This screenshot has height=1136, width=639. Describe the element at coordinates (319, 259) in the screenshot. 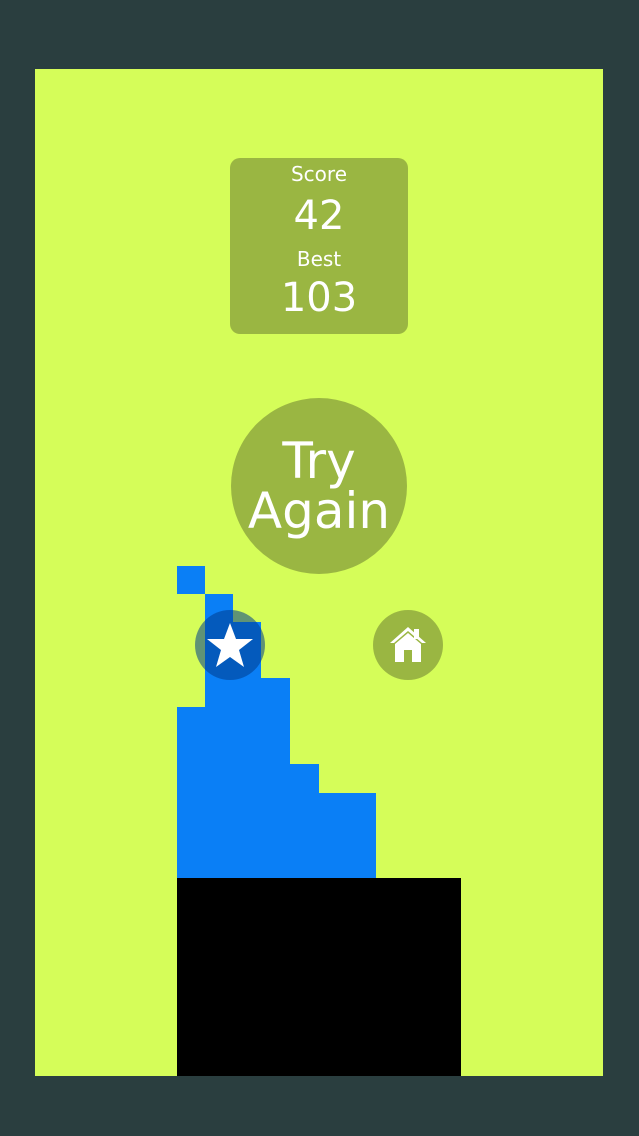

I see `best-label: Best` at that location.